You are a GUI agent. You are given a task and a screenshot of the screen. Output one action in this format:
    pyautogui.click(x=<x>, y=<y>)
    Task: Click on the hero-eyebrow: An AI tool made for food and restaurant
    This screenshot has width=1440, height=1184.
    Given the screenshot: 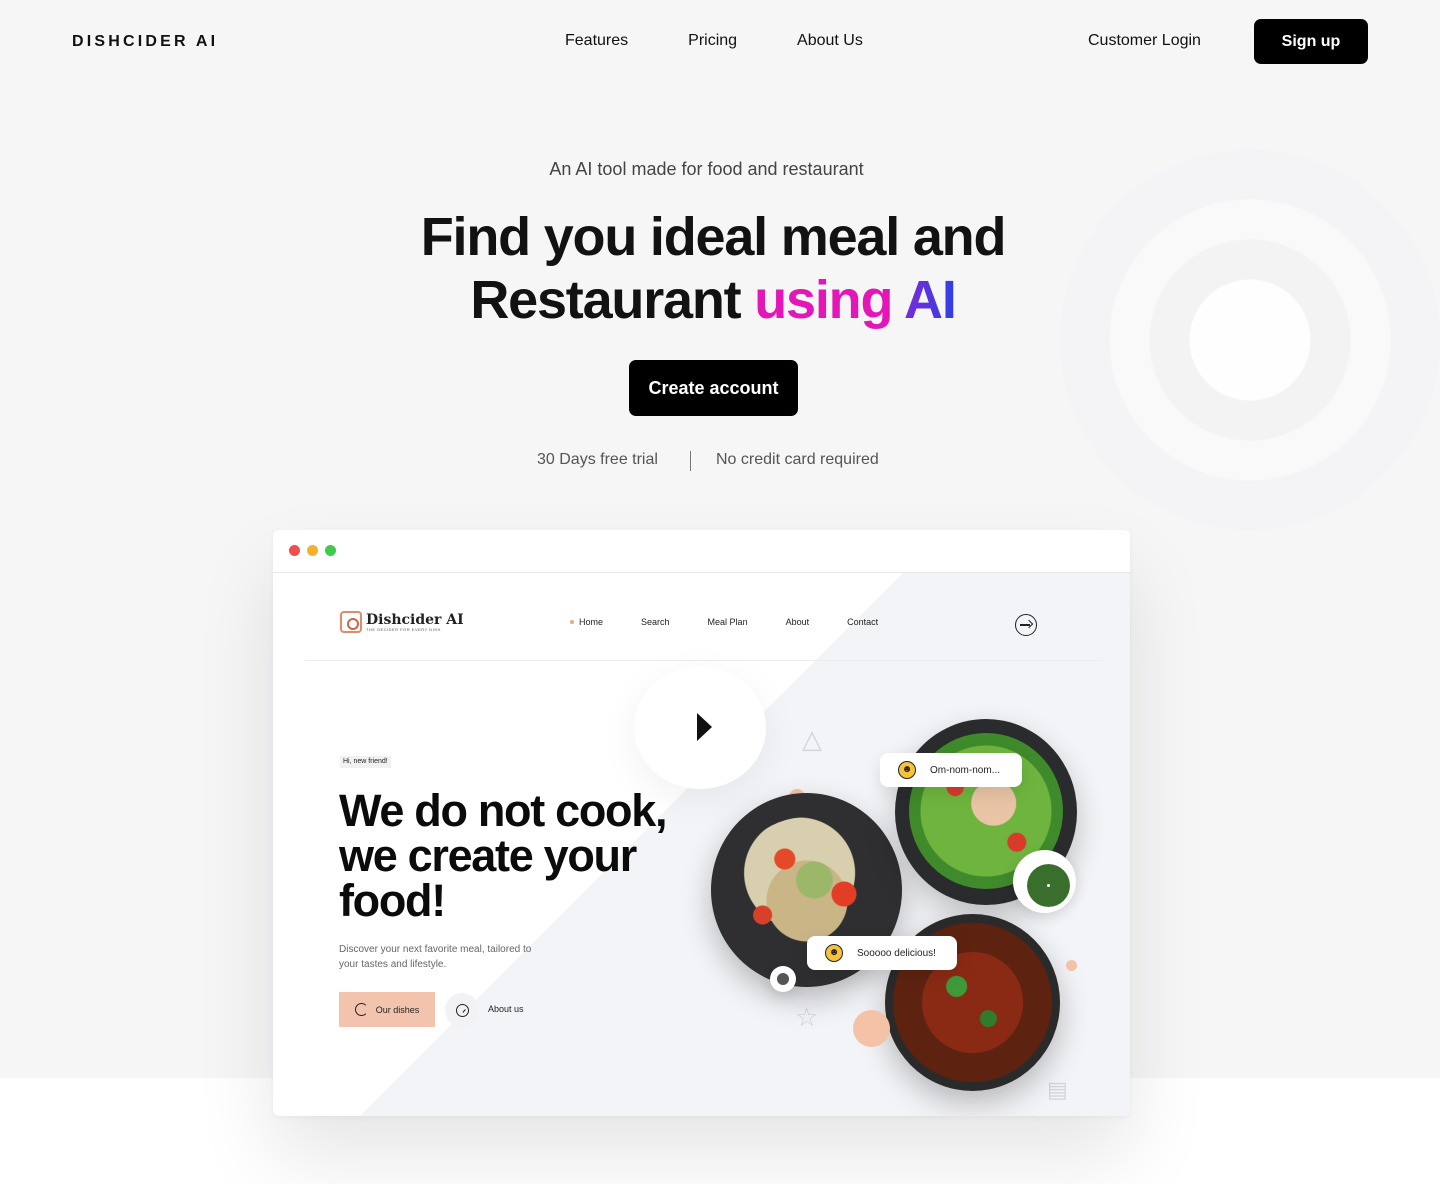 What is the action you would take?
    pyautogui.click(x=706, y=169)
    